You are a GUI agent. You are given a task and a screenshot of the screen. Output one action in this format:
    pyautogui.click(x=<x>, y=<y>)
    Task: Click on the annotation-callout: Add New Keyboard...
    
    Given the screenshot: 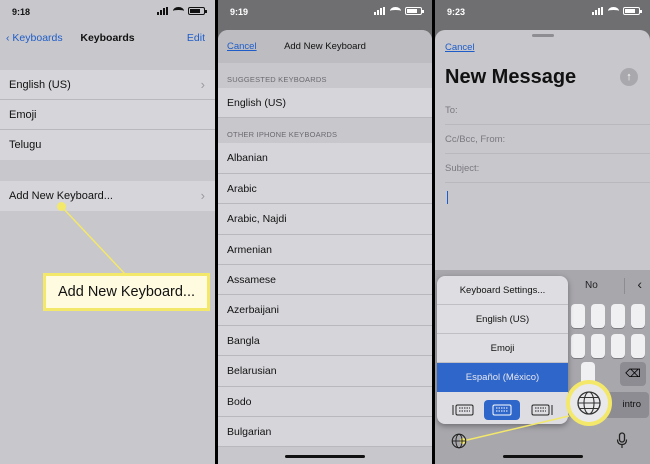 What is the action you would take?
    pyautogui.click(x=126, y=292)
    